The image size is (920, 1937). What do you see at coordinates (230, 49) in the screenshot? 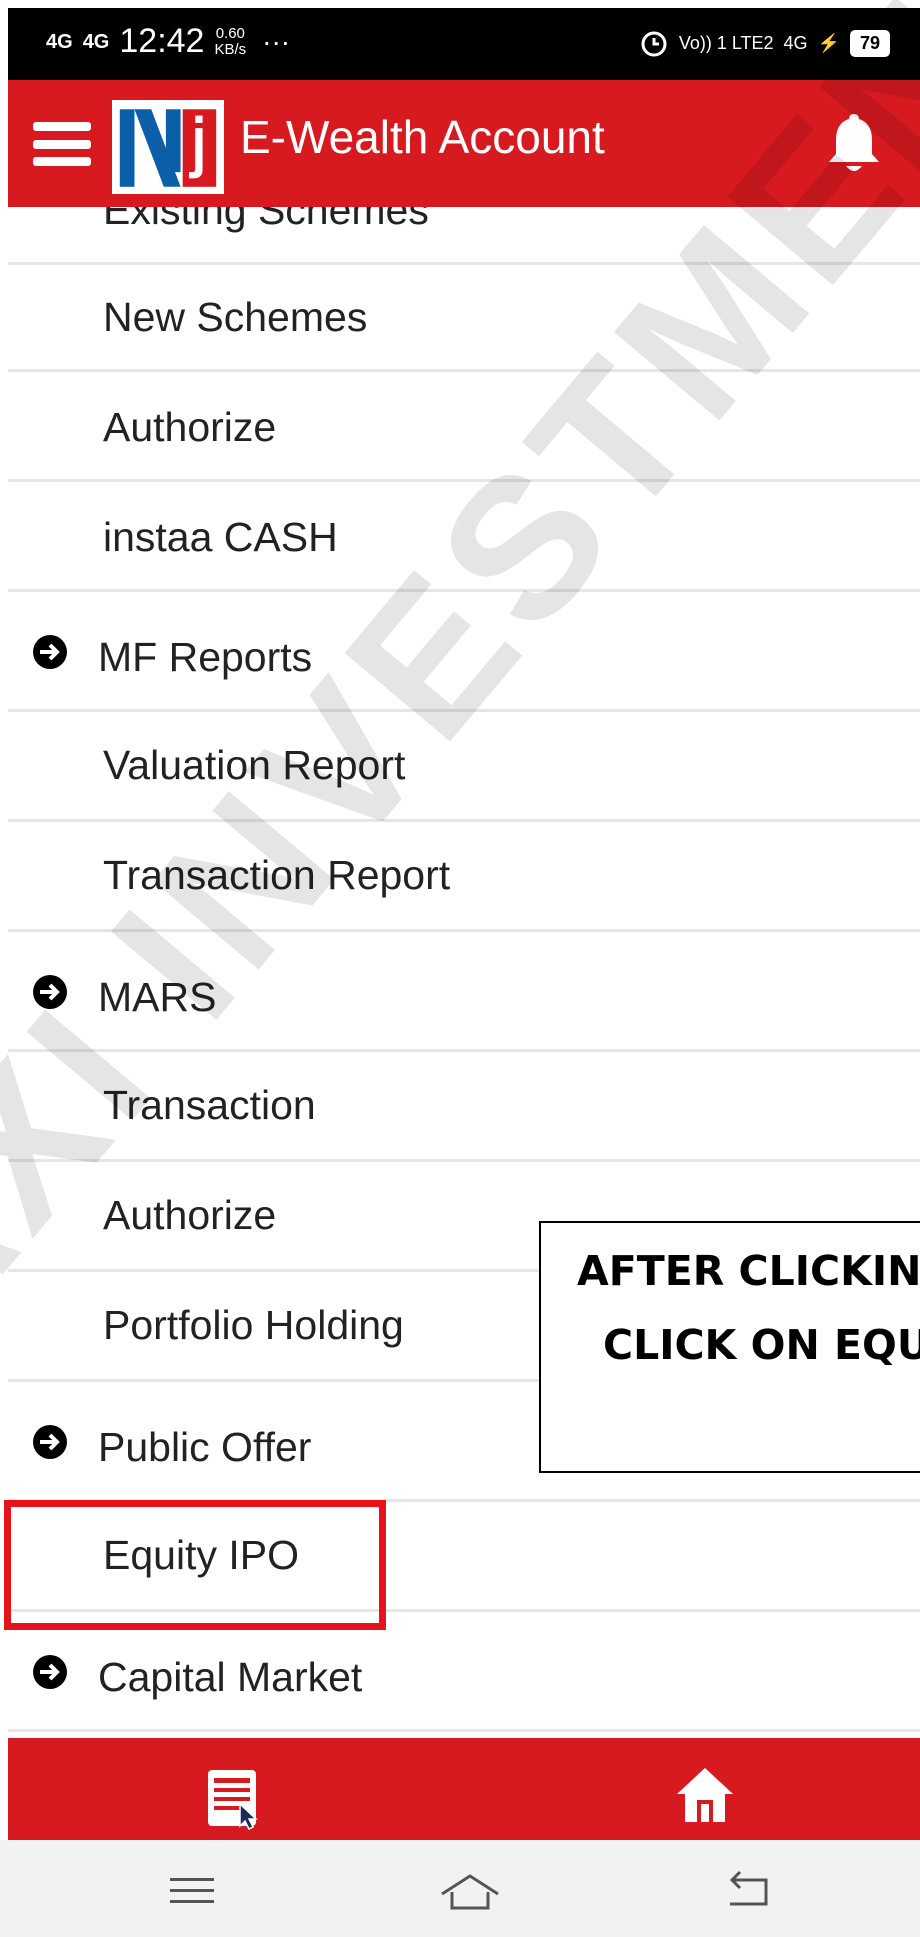
I see `speed-unit: KB/s` at bounding box center [230, 49].